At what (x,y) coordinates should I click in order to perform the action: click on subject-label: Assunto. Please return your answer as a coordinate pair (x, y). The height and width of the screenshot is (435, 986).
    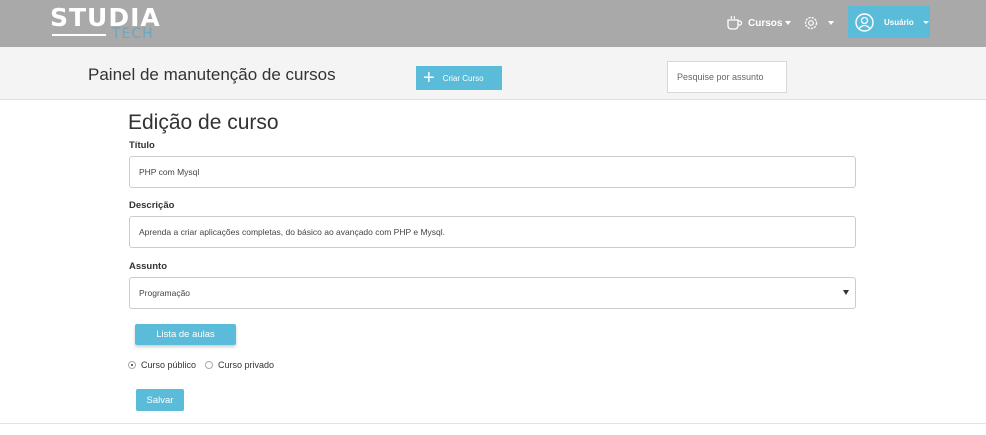
    Looking at the image, I should click on (148, 266).